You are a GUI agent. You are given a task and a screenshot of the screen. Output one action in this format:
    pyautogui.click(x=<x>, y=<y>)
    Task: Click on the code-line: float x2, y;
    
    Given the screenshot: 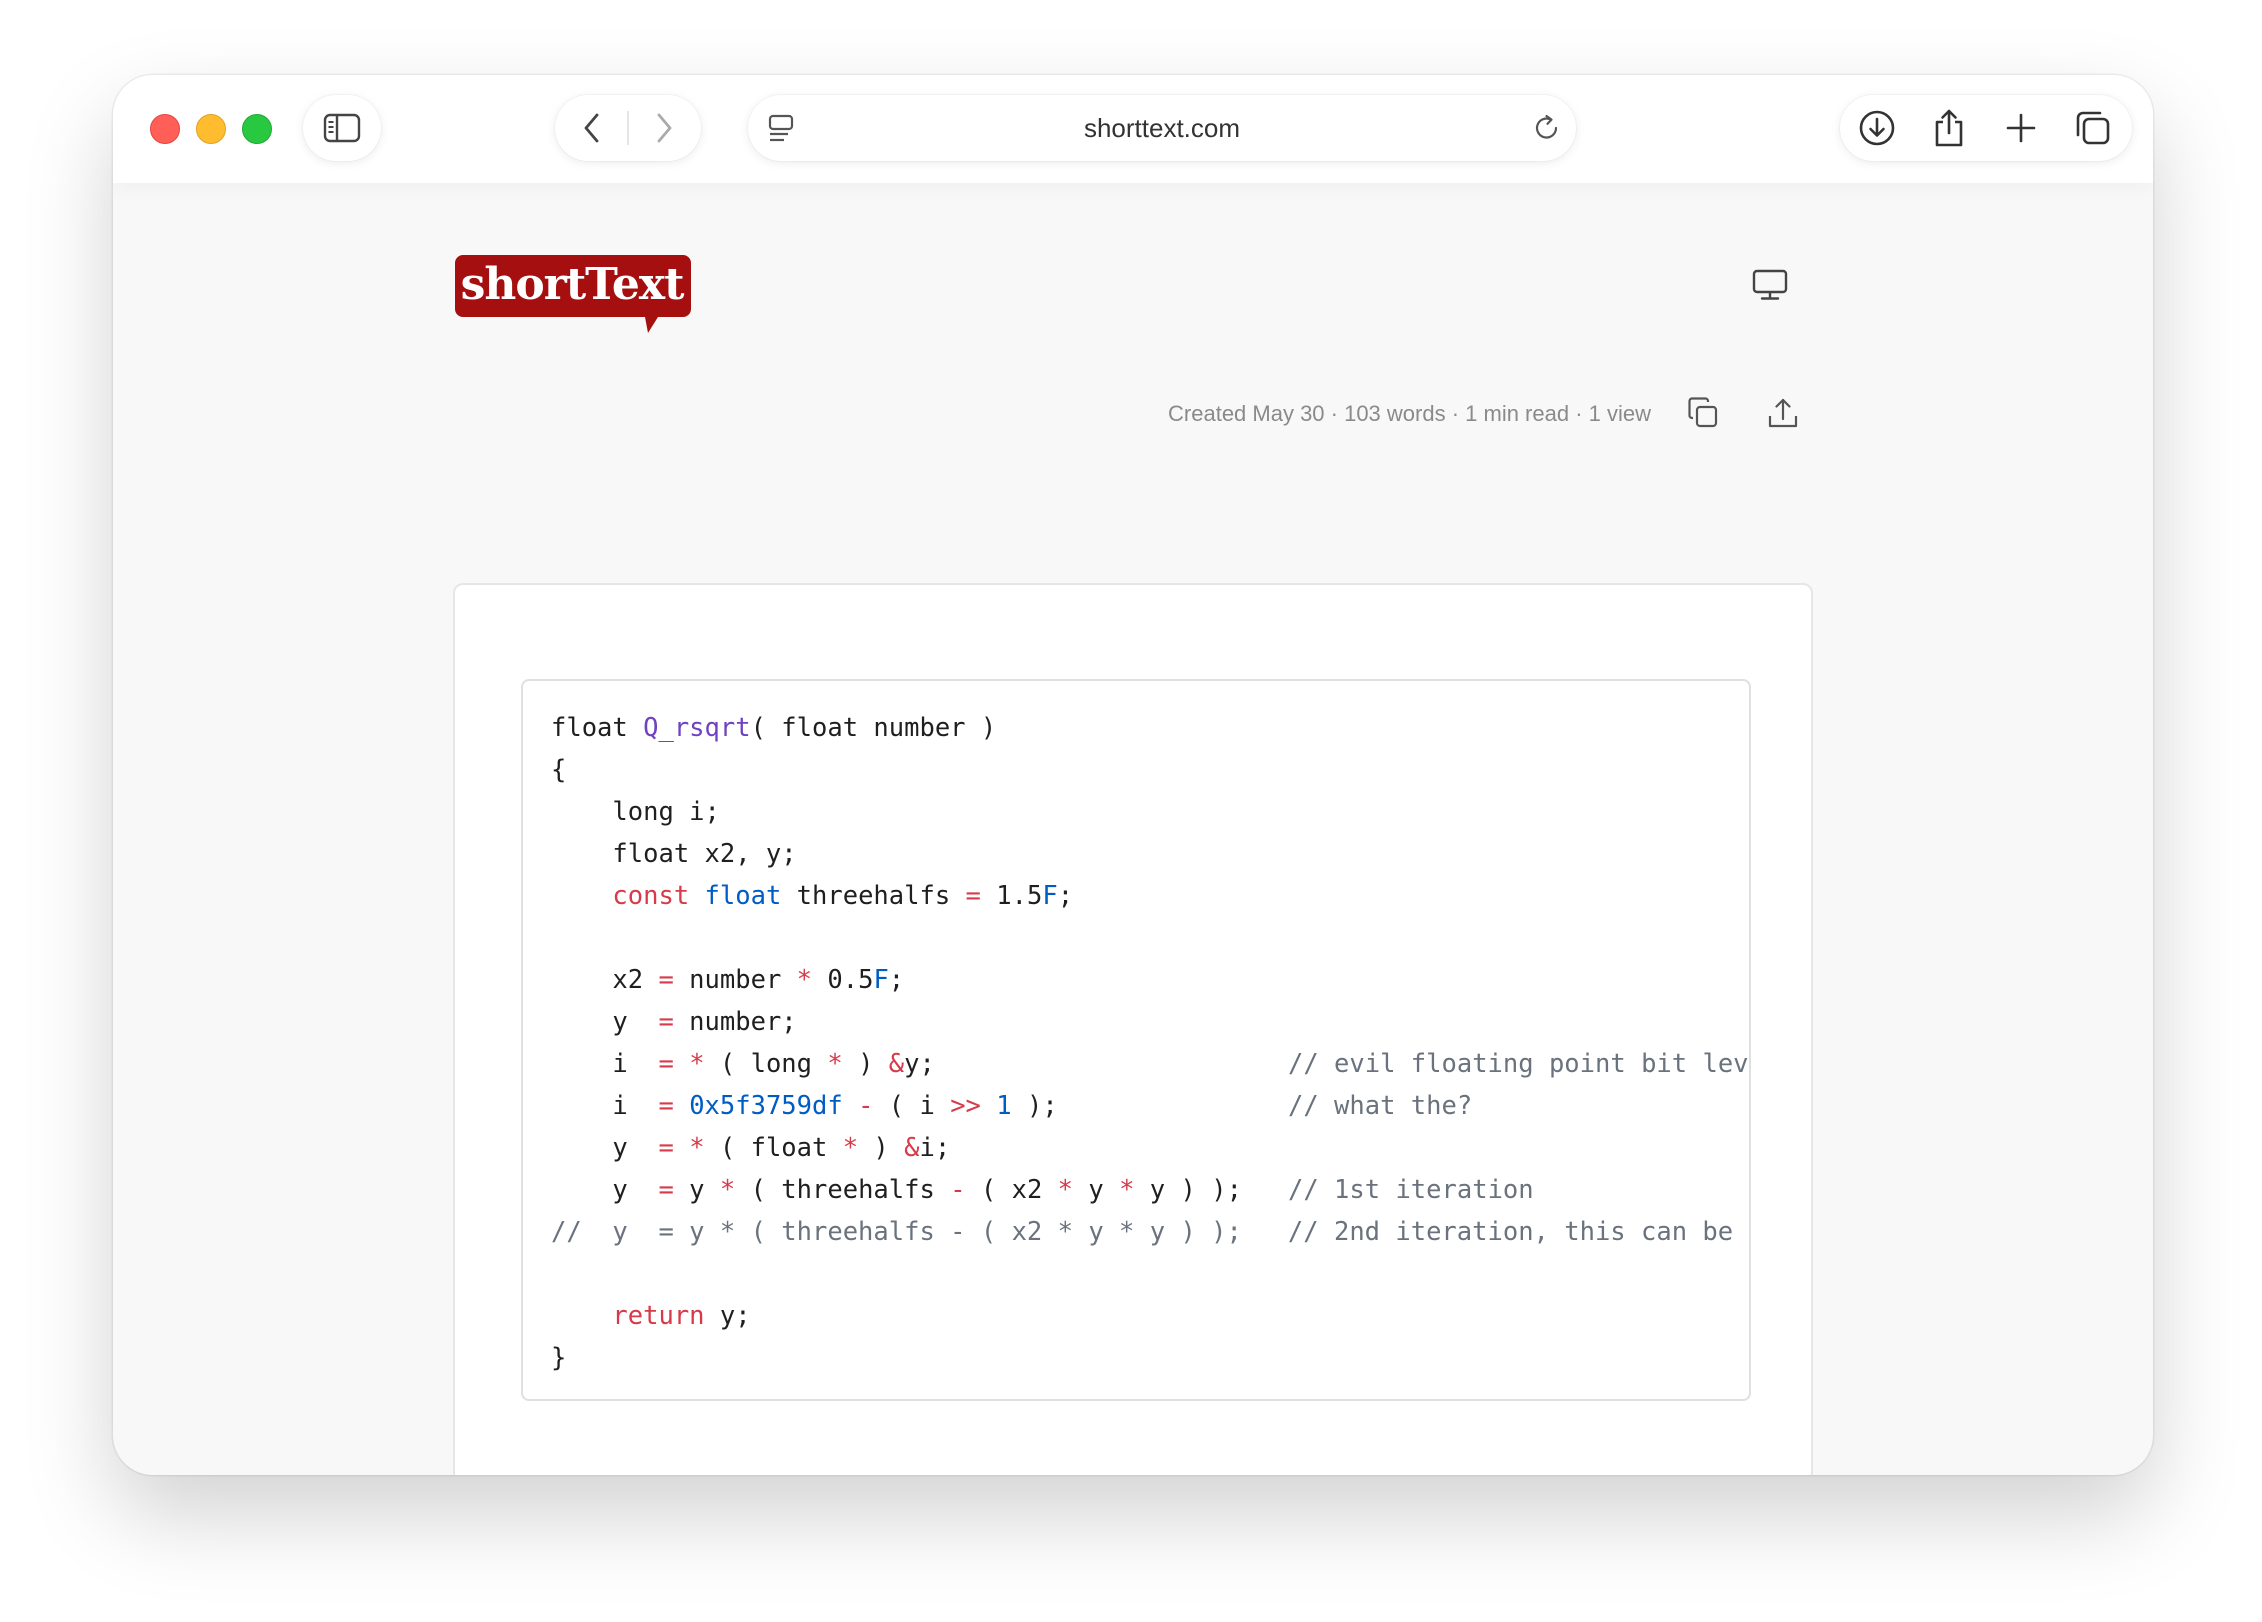 What is the action you would take?
    pyautogui.click(x=1150, y=854)
    